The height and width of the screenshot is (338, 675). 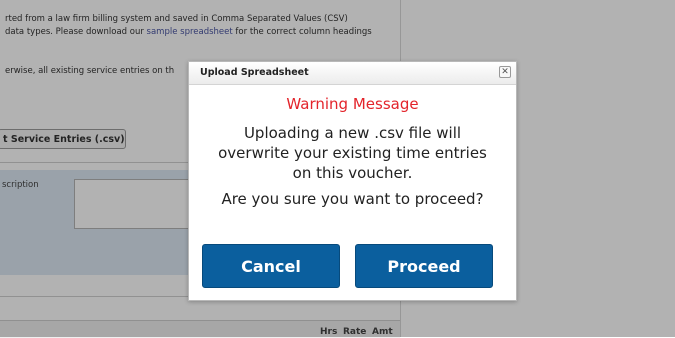 I want to click on cancel-button: Cancel, so click(x=271, y=266).